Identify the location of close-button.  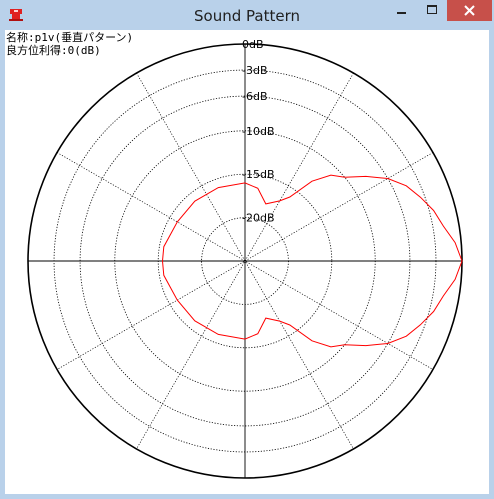
(469, 10).